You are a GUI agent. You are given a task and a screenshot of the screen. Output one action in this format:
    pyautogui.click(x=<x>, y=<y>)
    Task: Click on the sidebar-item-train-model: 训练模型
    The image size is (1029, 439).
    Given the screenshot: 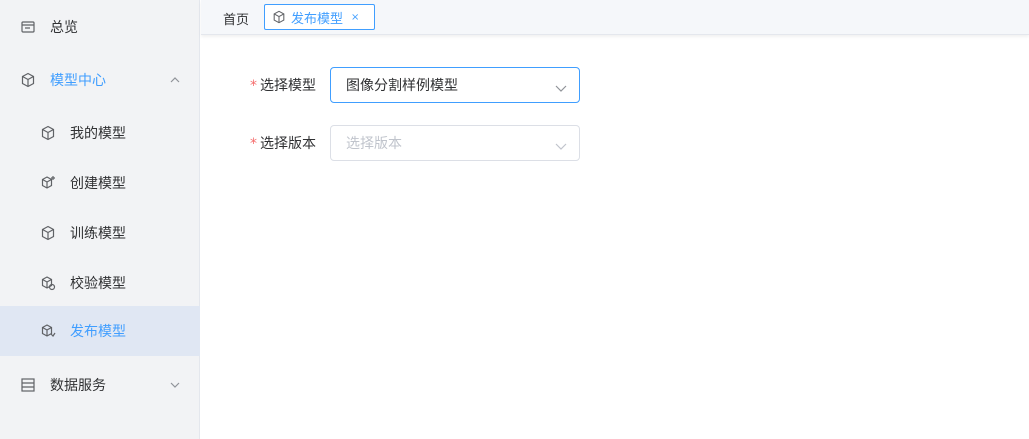 What is the action you would take?
    pyautogui.click(x=100, y=233)
    